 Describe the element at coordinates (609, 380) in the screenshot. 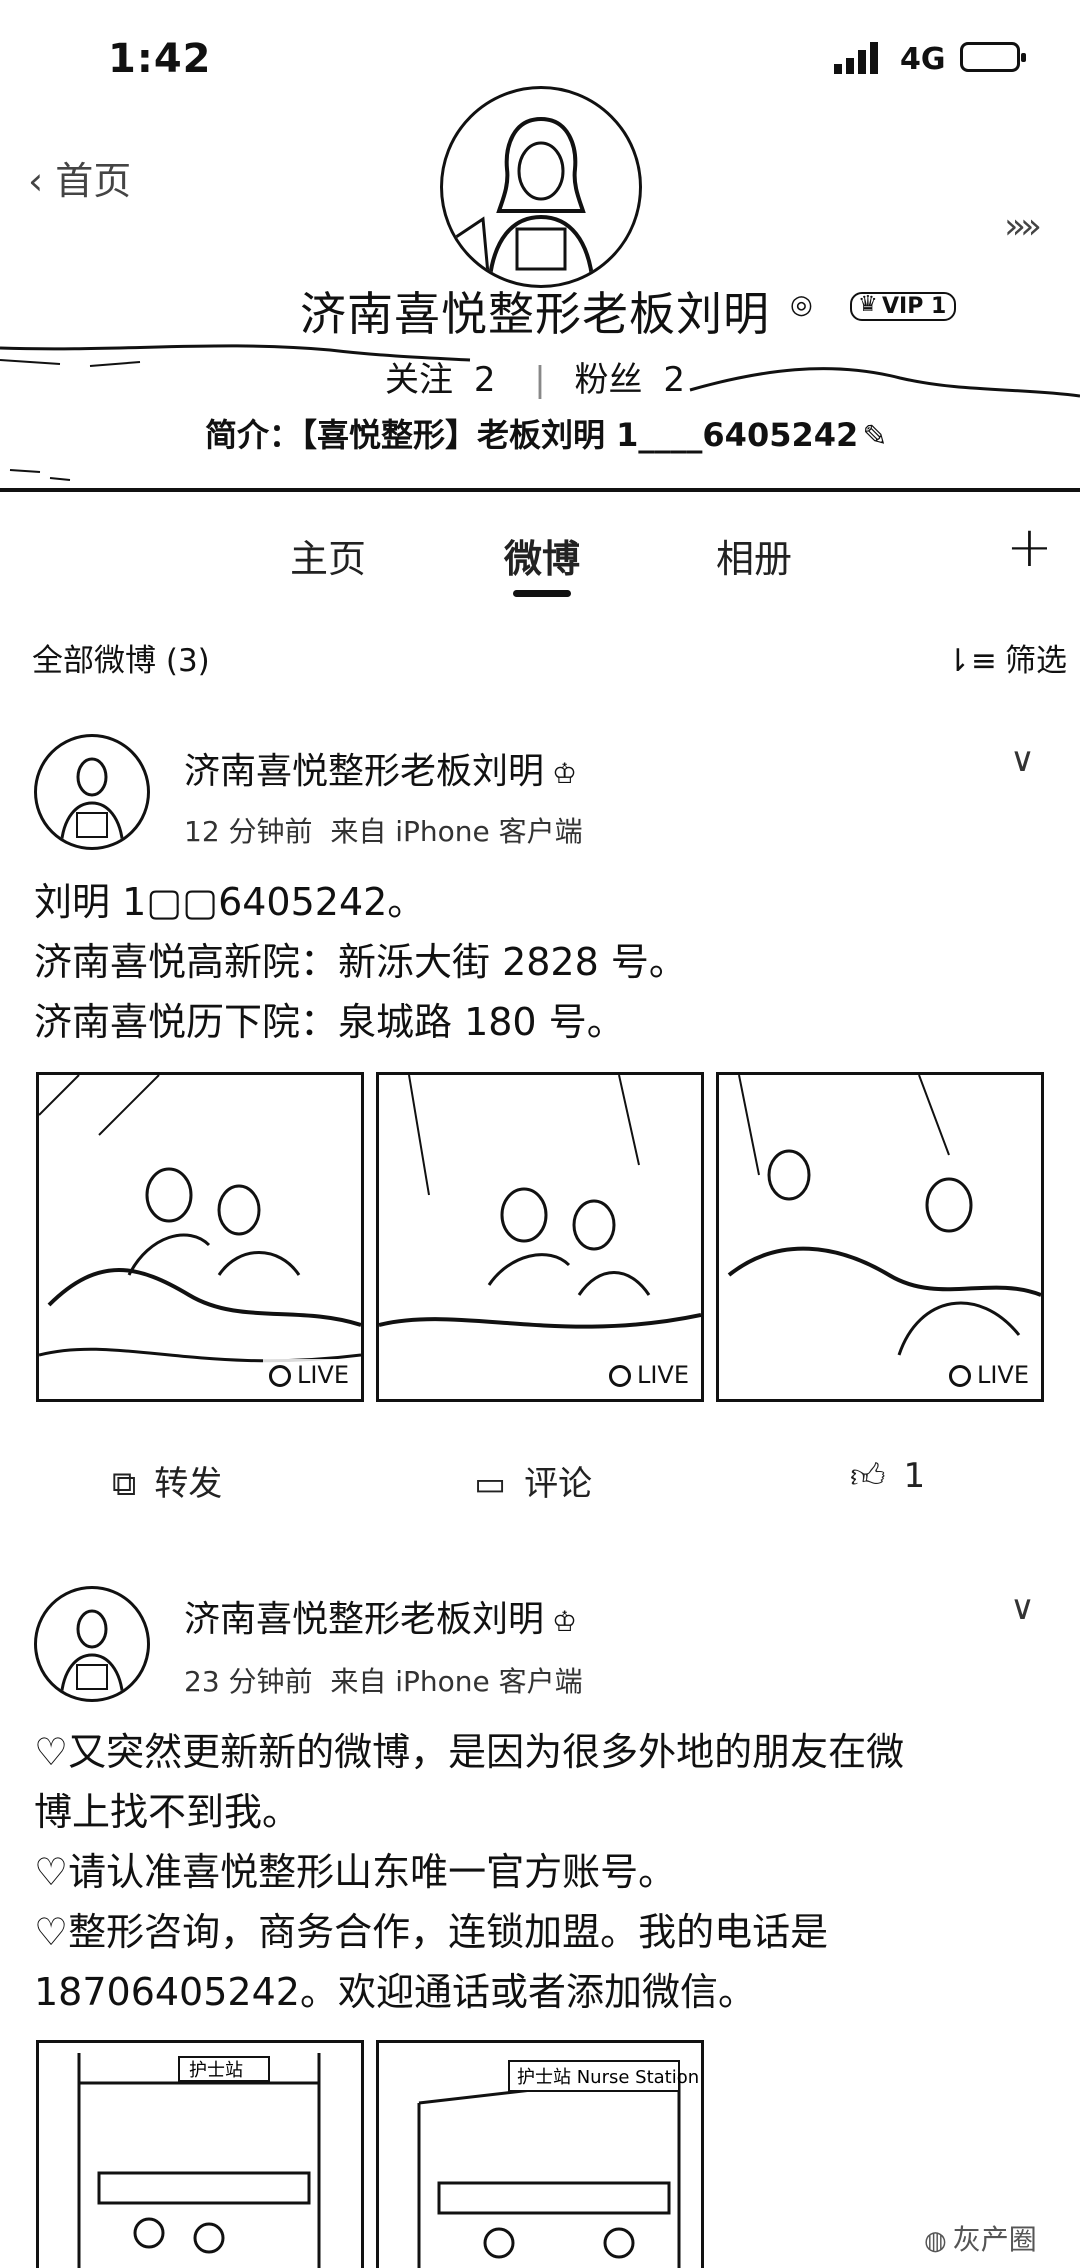

I see `followers-label: 粉丝` at that location.